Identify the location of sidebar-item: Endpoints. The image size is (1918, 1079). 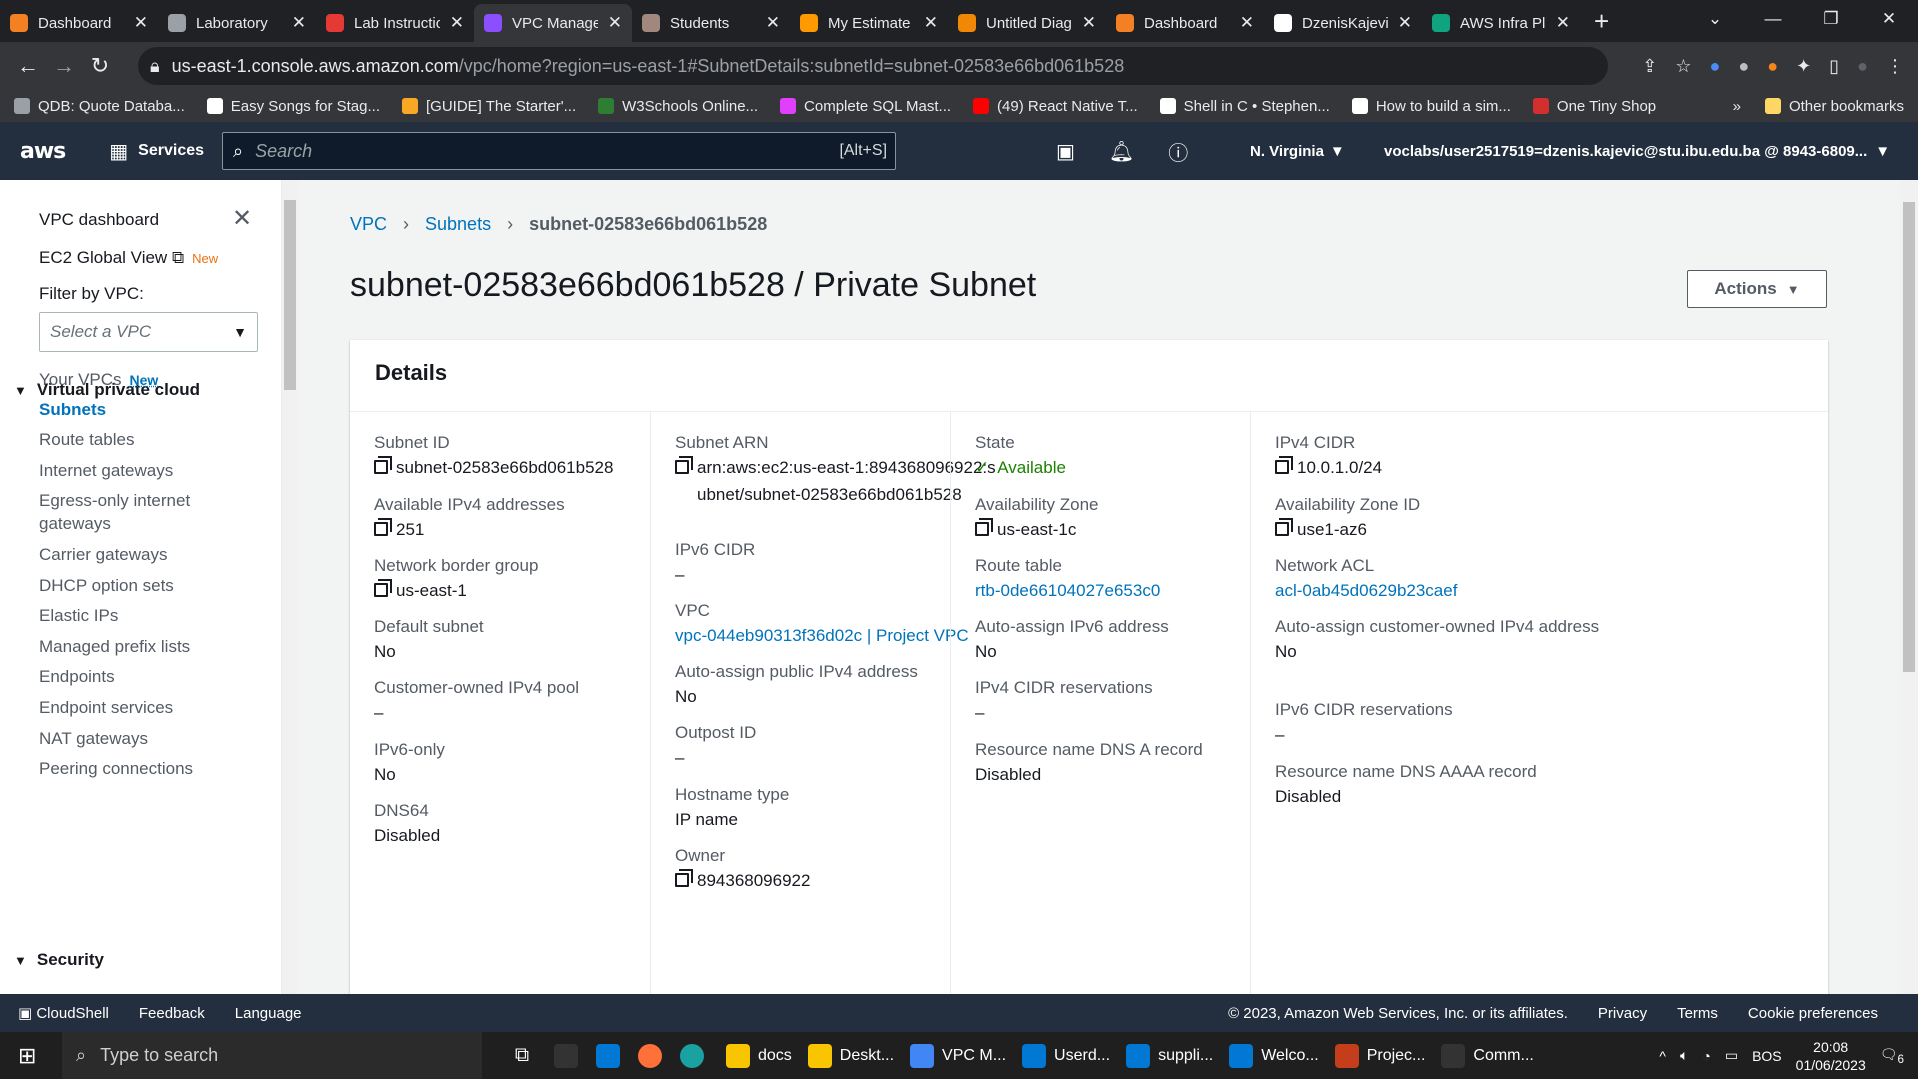
(77, 677).